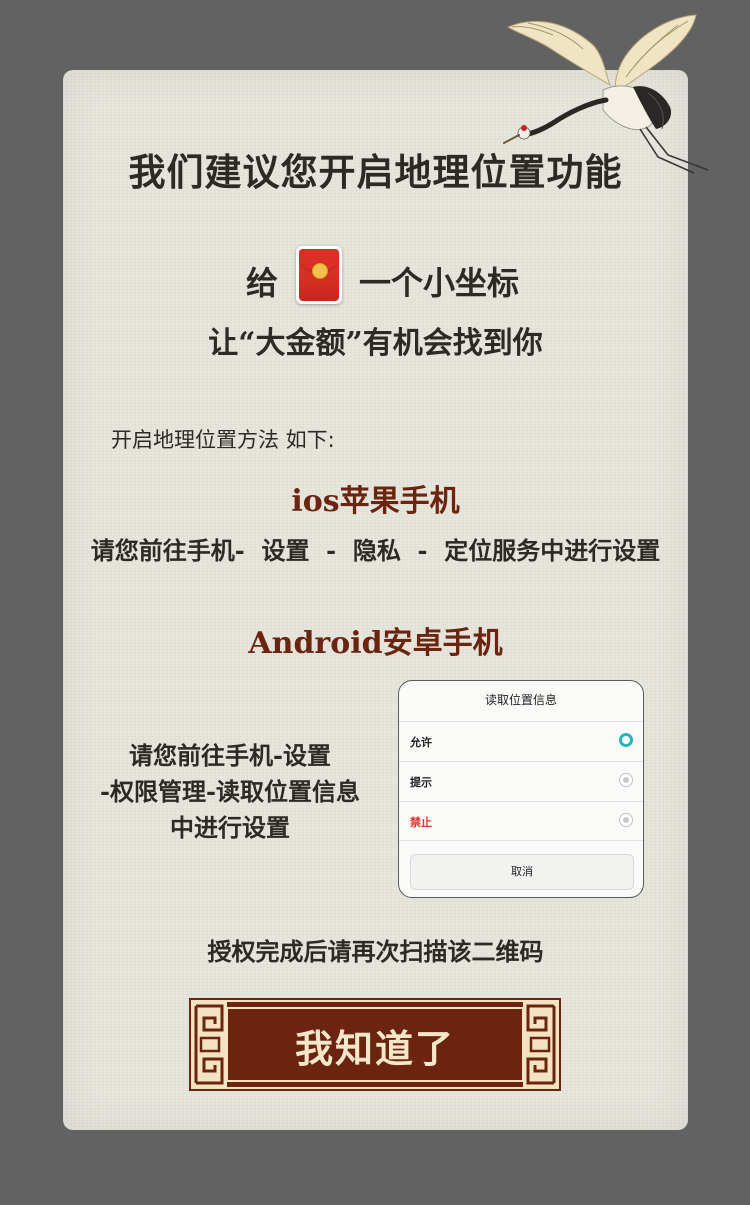 This screenshot has width=750, height=1205. Describe the element at coordinates (230, 755) in the screenshot. I see `android-instruction-line: 请您前往手机-设置` at that location.